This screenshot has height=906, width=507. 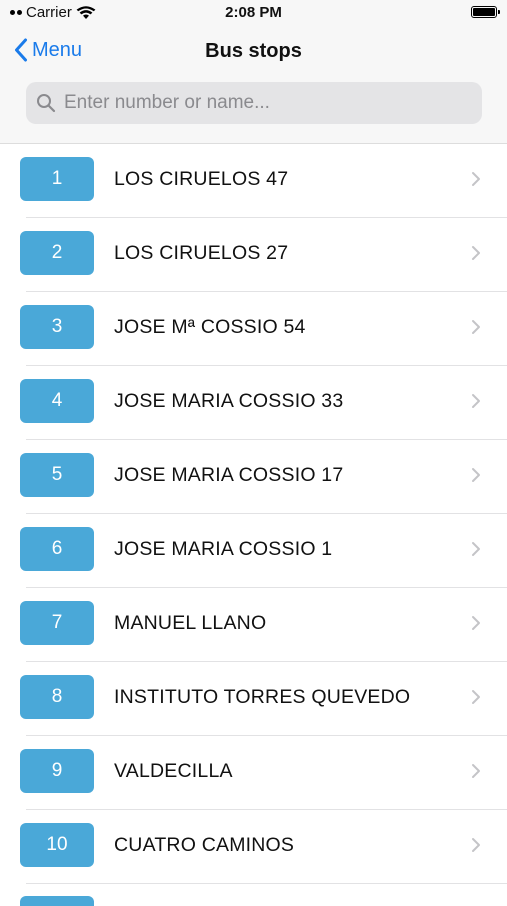 What do you see at coordinates (190, 623) in the screenshot?
I see `stop-name: MANUEL LLANO` at bounding box center [190, 623].